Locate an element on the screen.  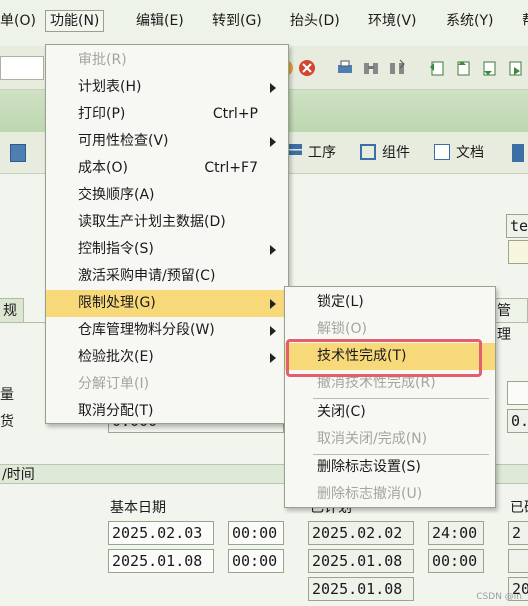
menu-function: 功能(N) is located at coordinates (75, 21).